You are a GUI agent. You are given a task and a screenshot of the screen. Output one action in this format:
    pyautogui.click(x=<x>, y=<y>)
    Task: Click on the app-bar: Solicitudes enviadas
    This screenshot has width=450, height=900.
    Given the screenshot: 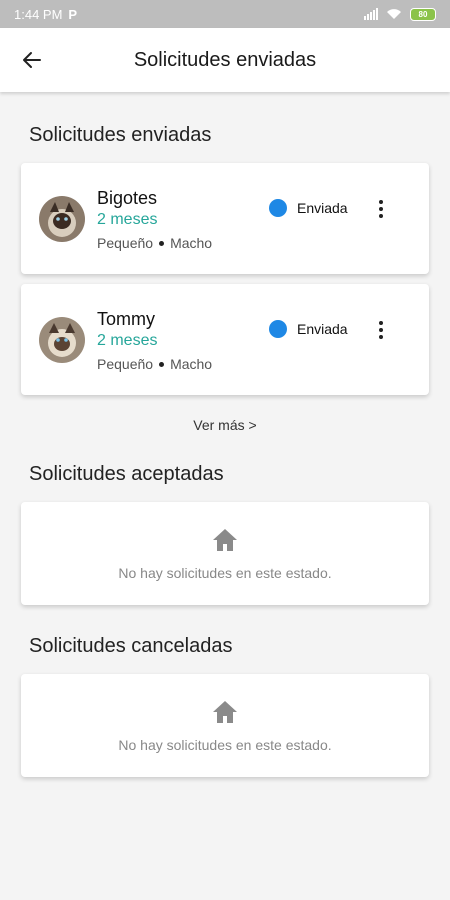 What is the action you would take?
    pyautogui.click(x=225, y=60)
    